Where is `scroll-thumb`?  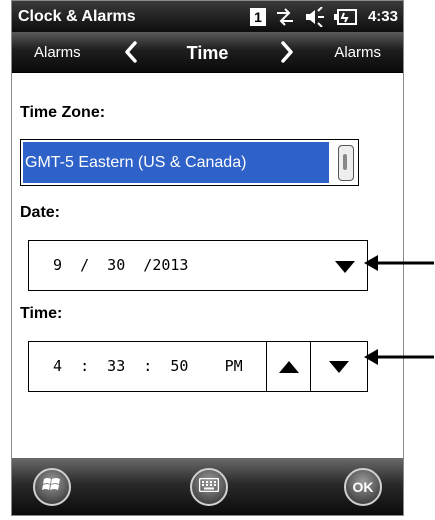 scroll-thumb is located at coordinates (345, 162).